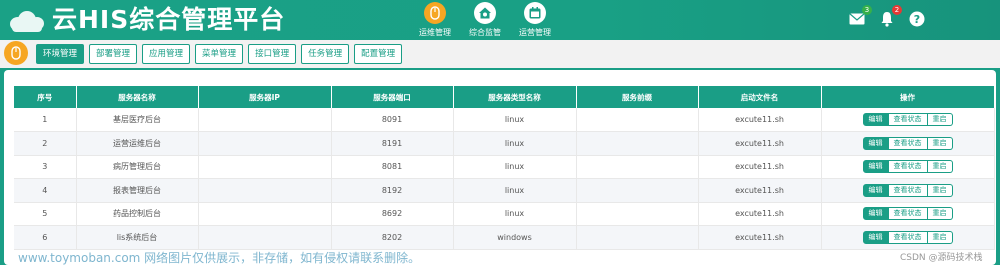  Describe the element at coordinates (325, 54) in the screenshot. I see `tab-task: 任务管理` at that location.